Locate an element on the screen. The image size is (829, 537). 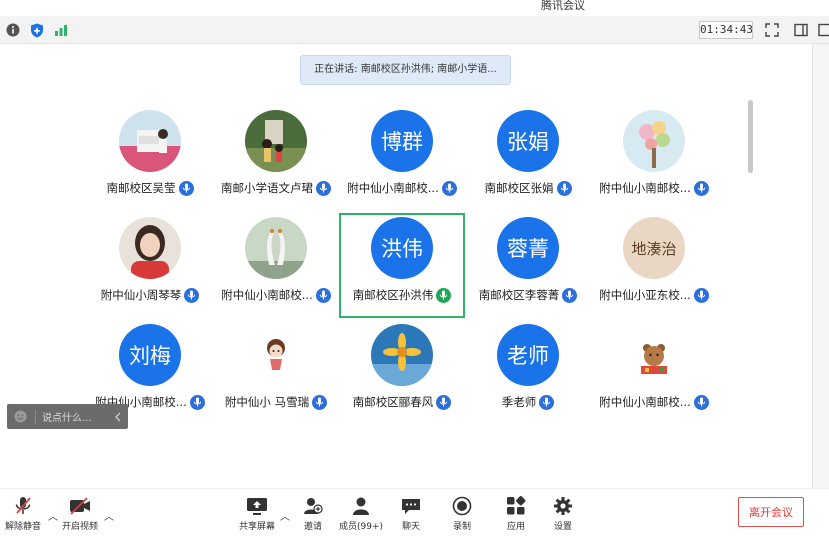
settings-label: 设置 is located at coordinates (562, 527).